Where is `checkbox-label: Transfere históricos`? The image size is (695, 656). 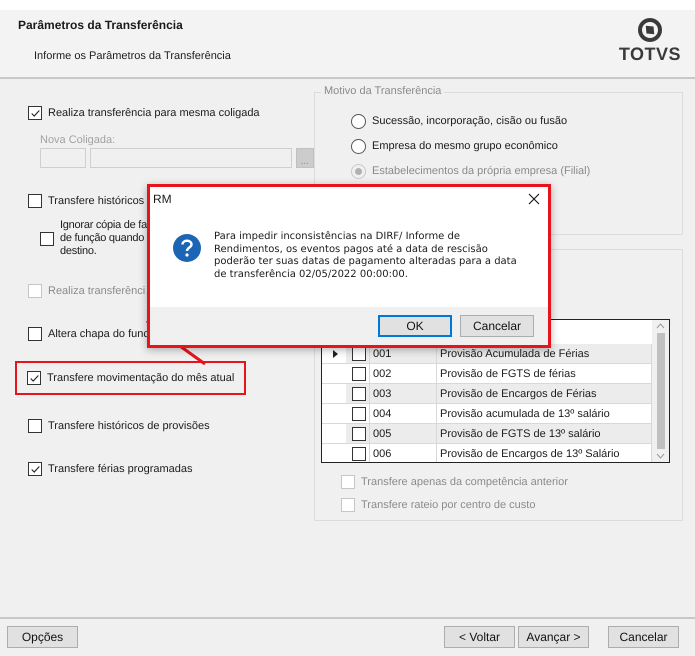 checkbox-label: Transfere históricos is located at coordinates (96, 201).